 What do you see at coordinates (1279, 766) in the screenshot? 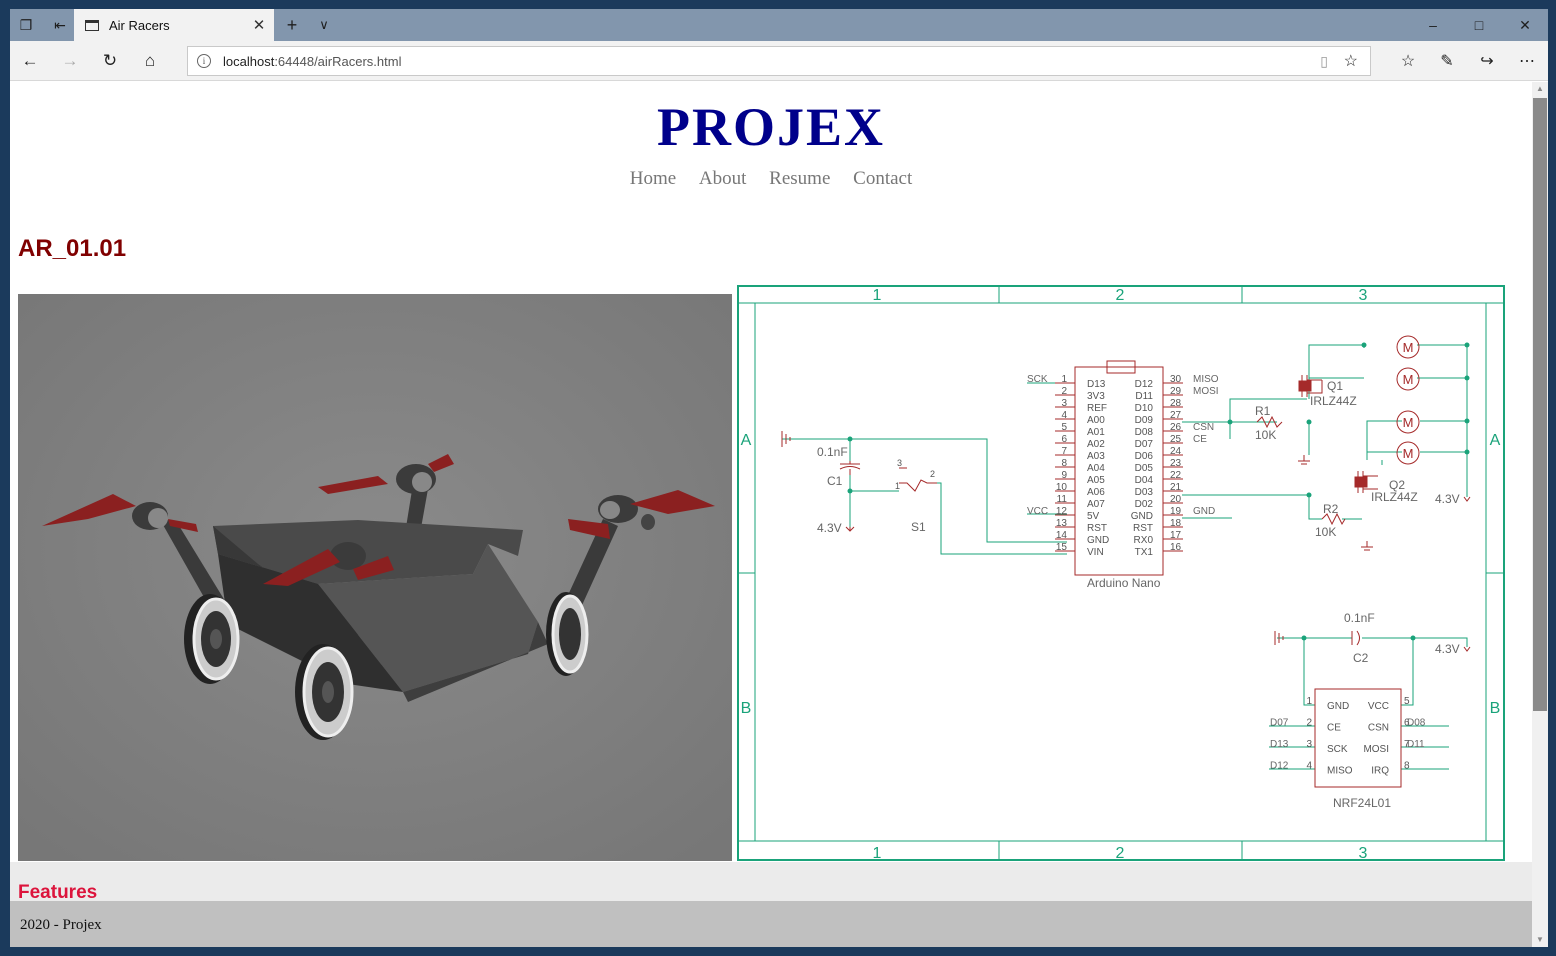
I see `nrf-net-d12: D12` at bounding box center [1279, 766].